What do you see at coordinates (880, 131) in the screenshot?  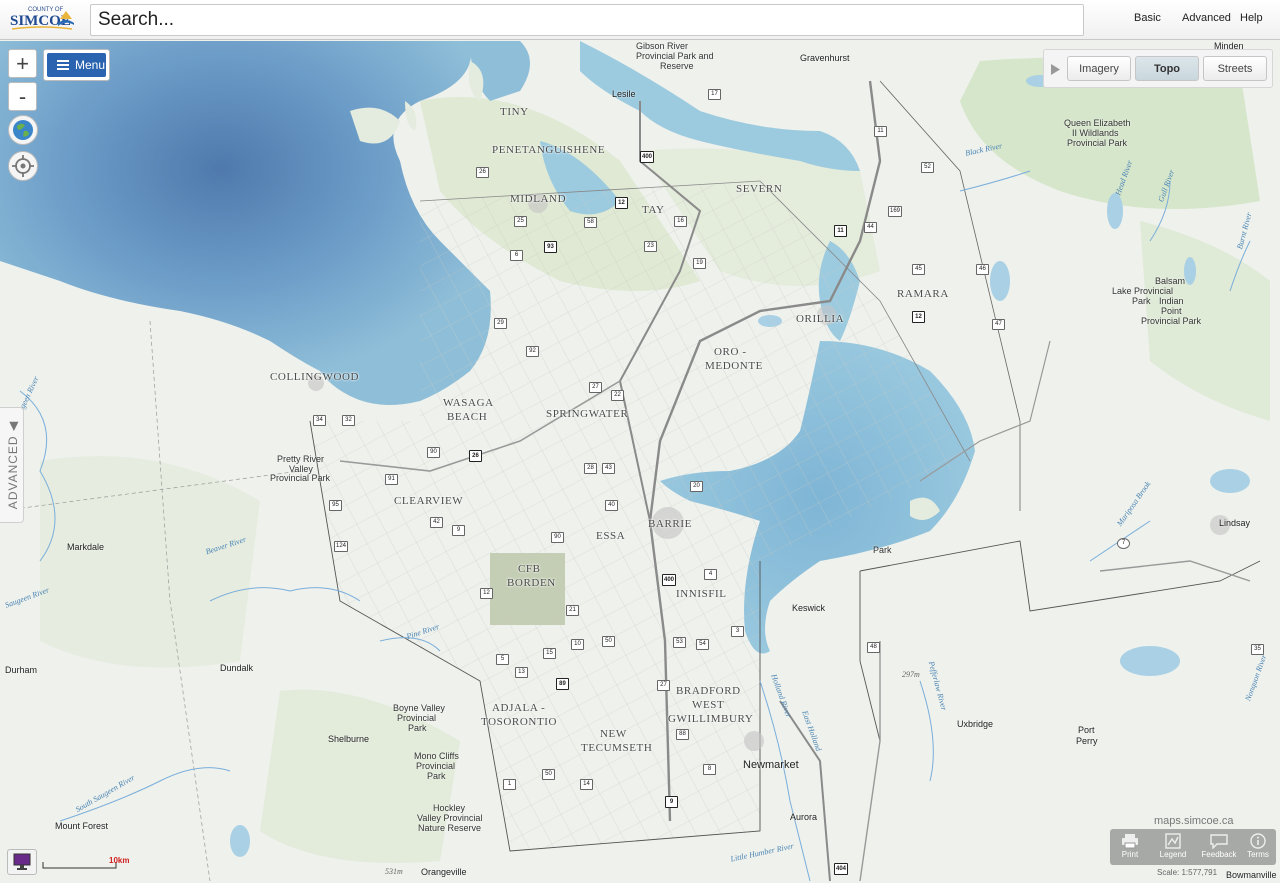 I see `highway-shield: 11` at bounding box center [880, 131].